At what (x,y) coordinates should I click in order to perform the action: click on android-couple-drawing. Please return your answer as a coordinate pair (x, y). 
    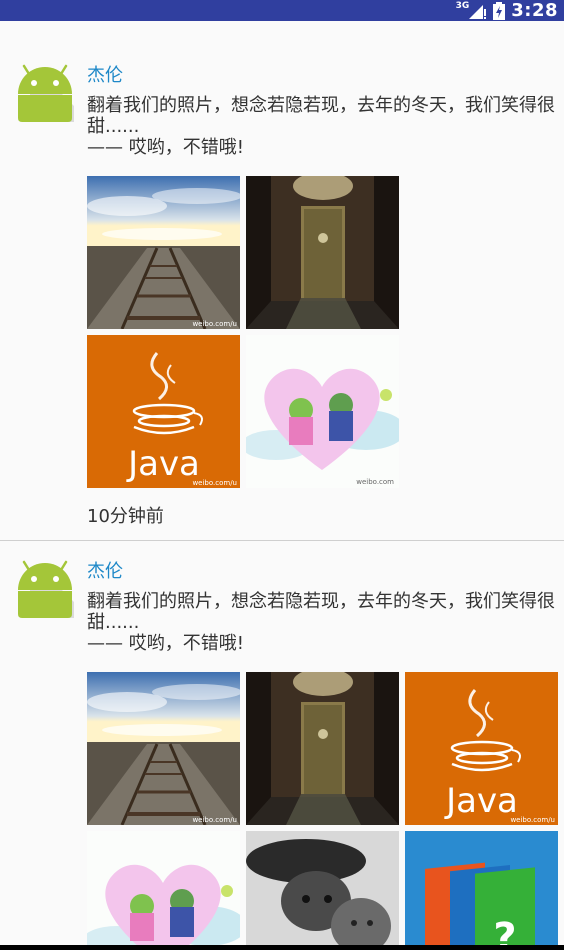
    Looking at the image, I should click on (163, 890).